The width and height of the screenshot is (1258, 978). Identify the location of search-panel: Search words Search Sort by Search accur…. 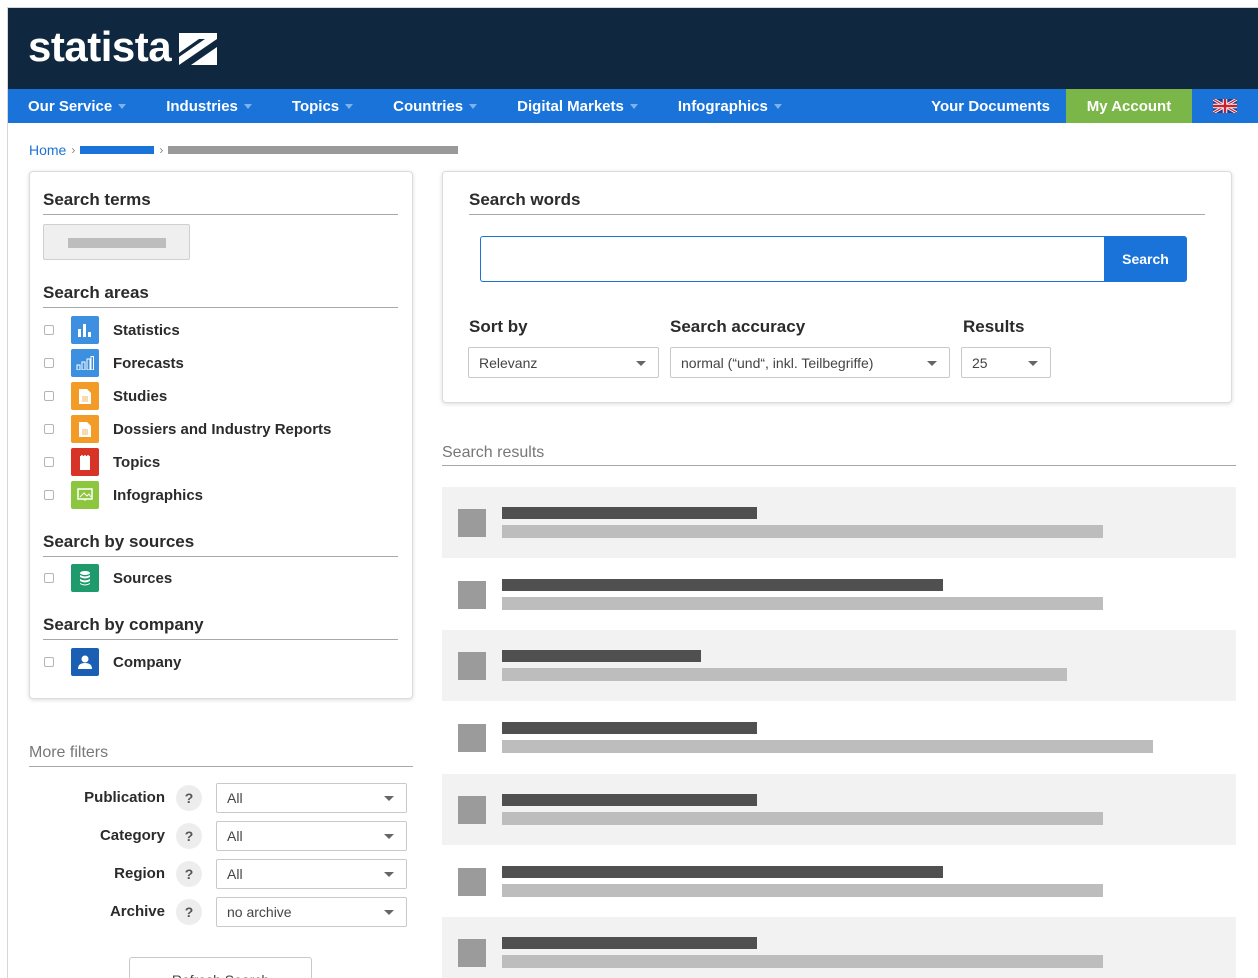
(837, 287).